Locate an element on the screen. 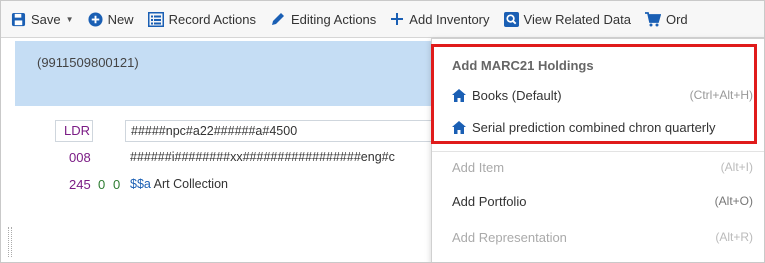 The width and height of the screenshot is (765, 263). orders-button: Ord is located at coordinates (667, 19).